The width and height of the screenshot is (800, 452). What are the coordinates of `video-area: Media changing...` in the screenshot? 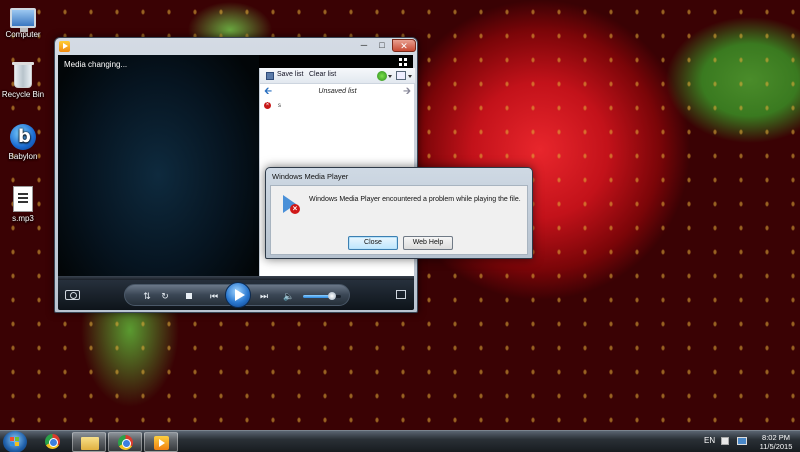 It's located at (158, 165).